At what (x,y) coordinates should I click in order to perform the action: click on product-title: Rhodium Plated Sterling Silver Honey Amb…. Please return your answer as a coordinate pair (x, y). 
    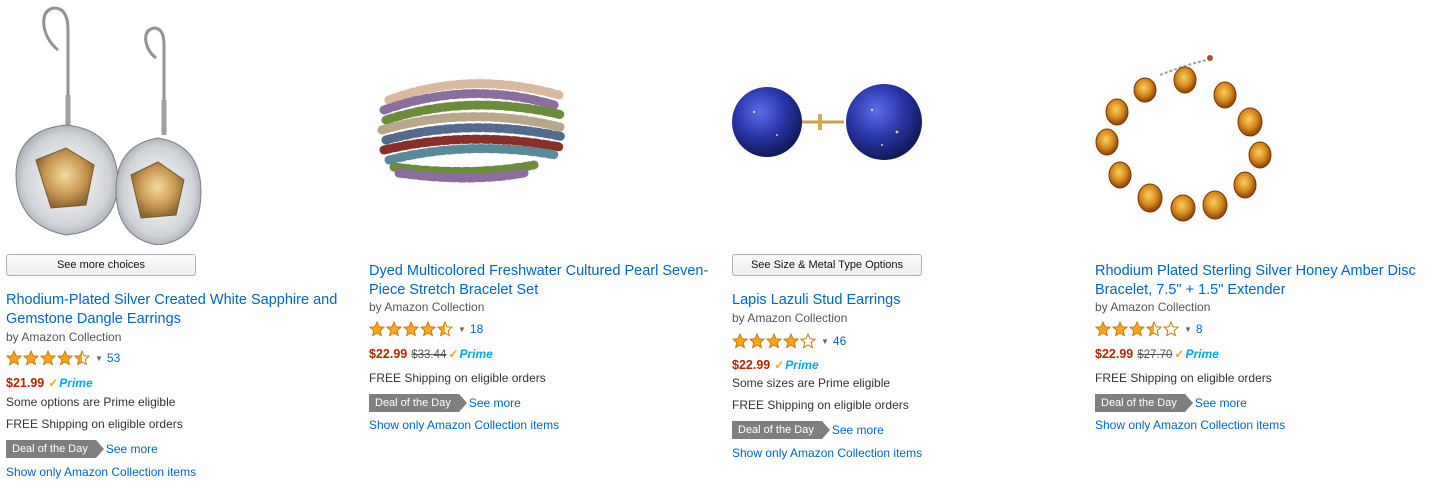
    Looking at the image, I should click on (1265, 281).